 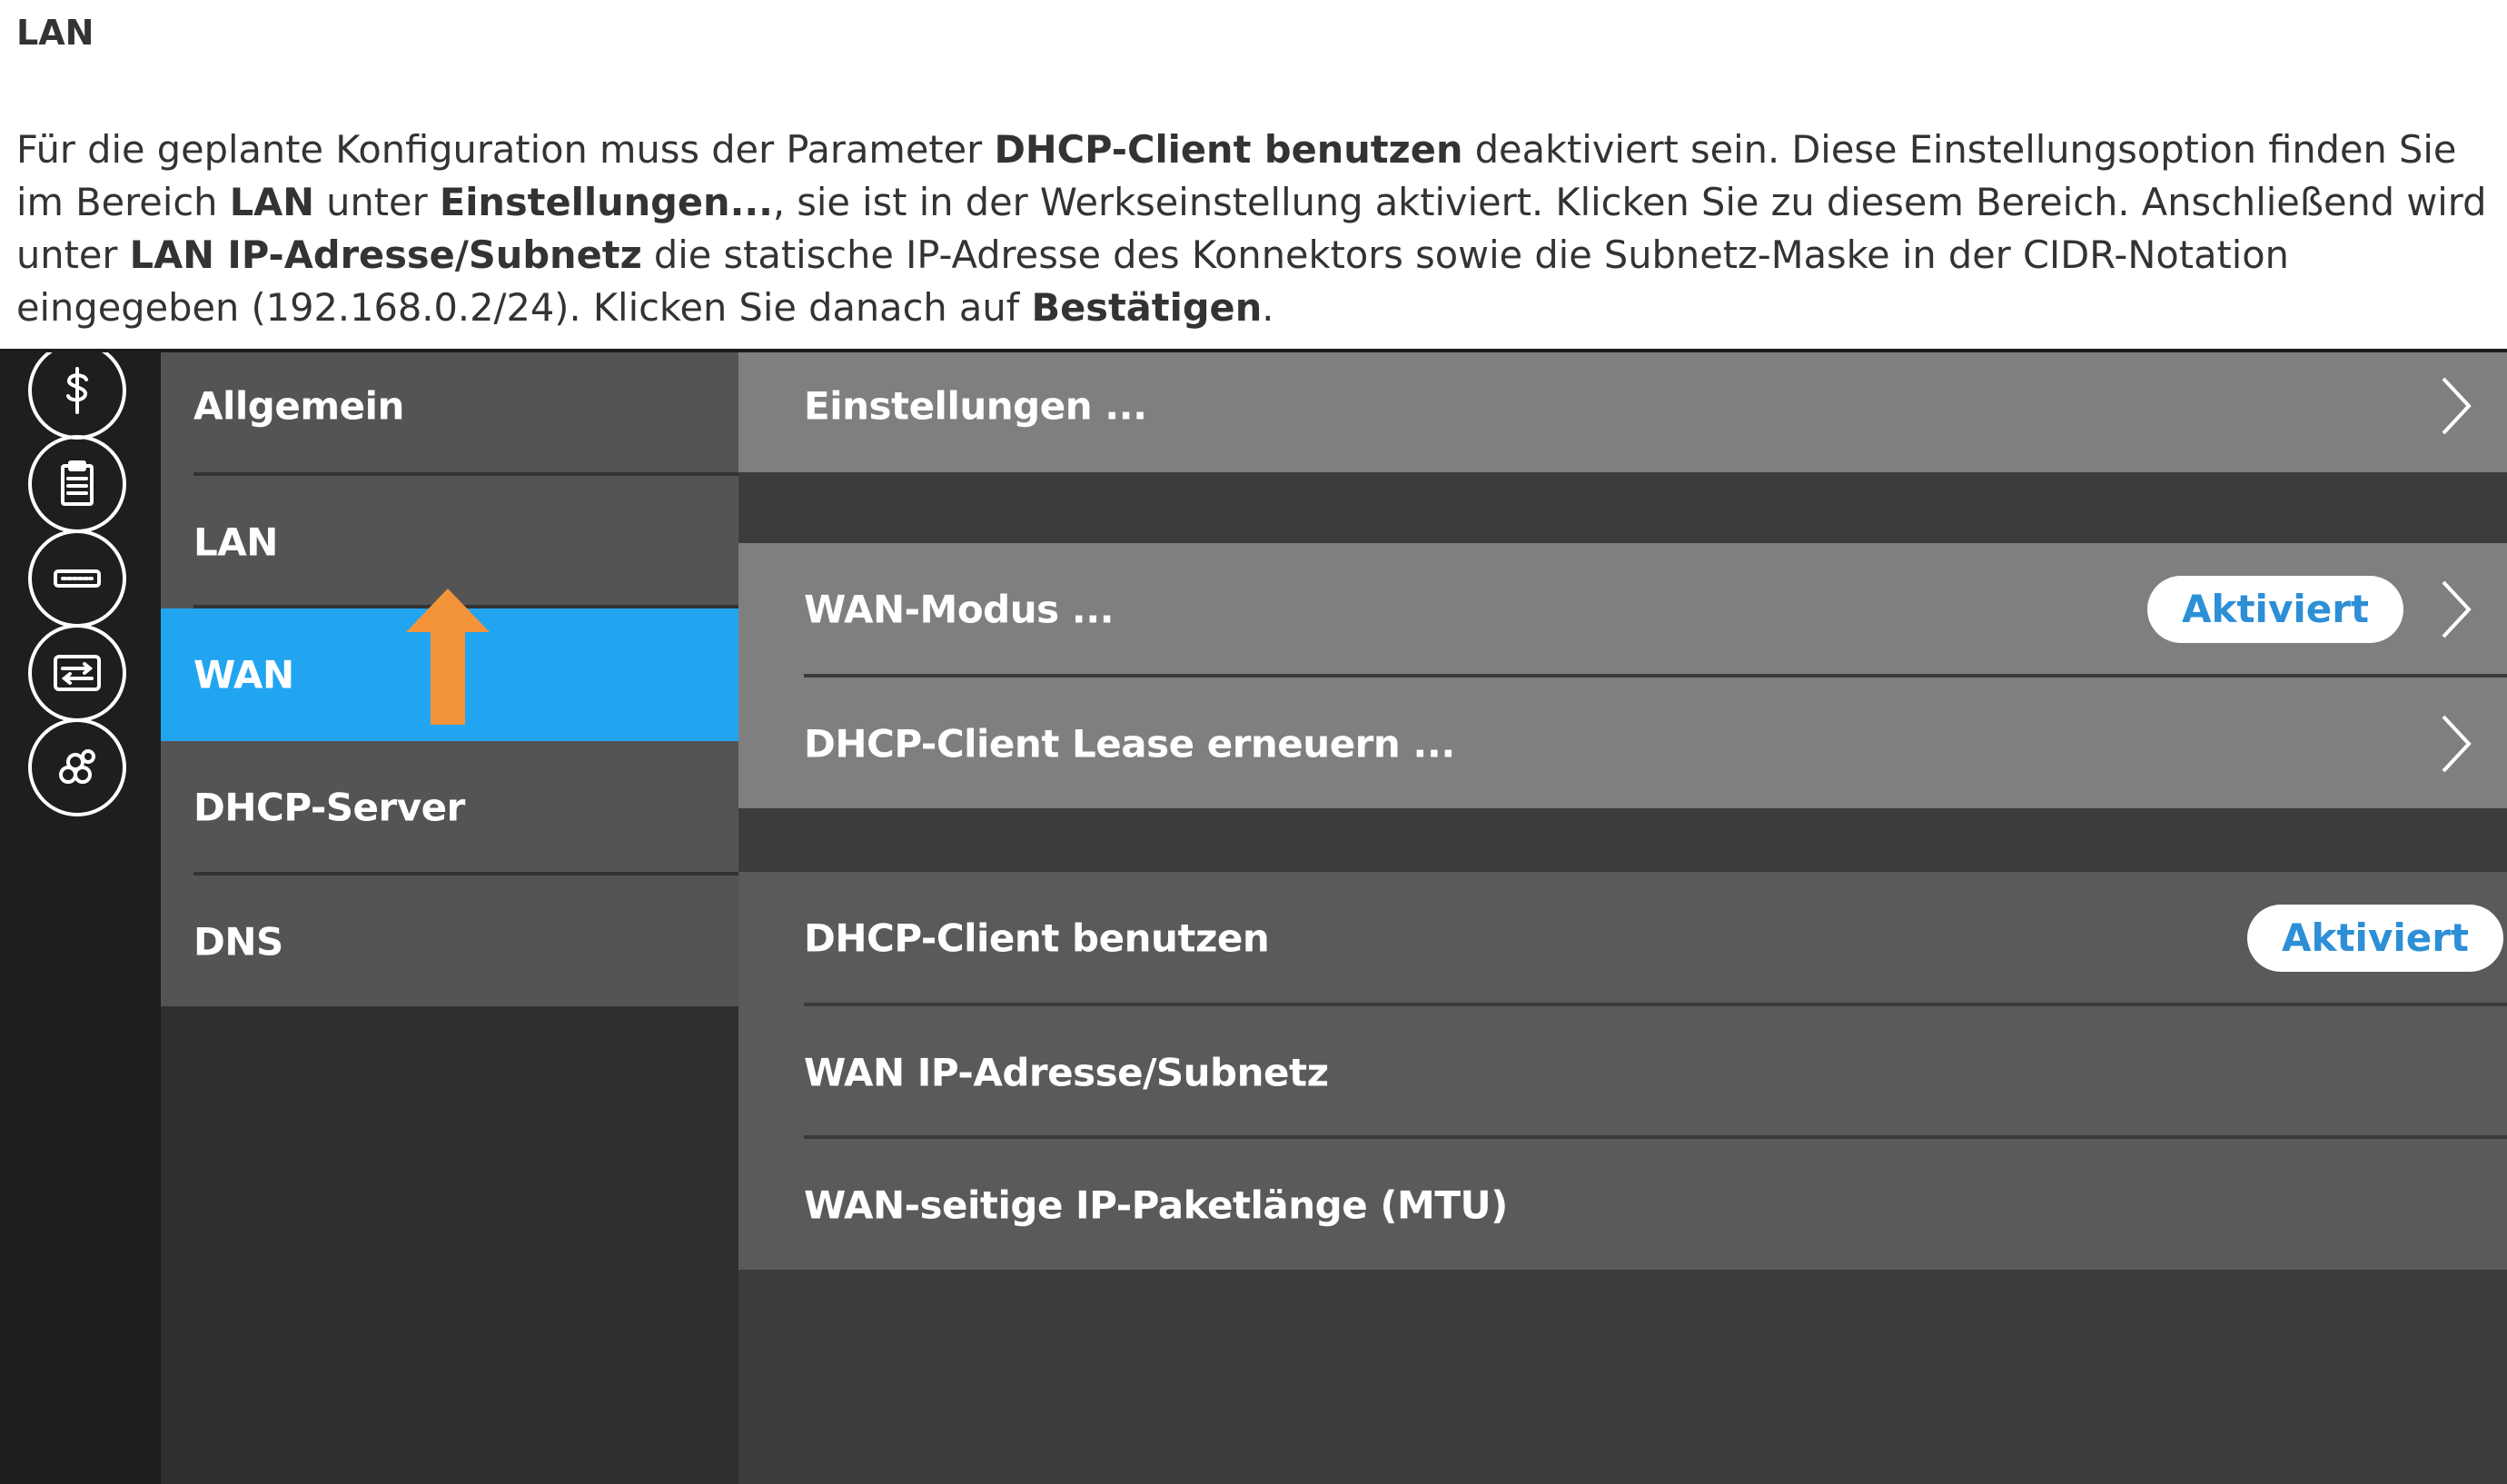 I want to click on transfer-icon, so click(x=77, y=673).